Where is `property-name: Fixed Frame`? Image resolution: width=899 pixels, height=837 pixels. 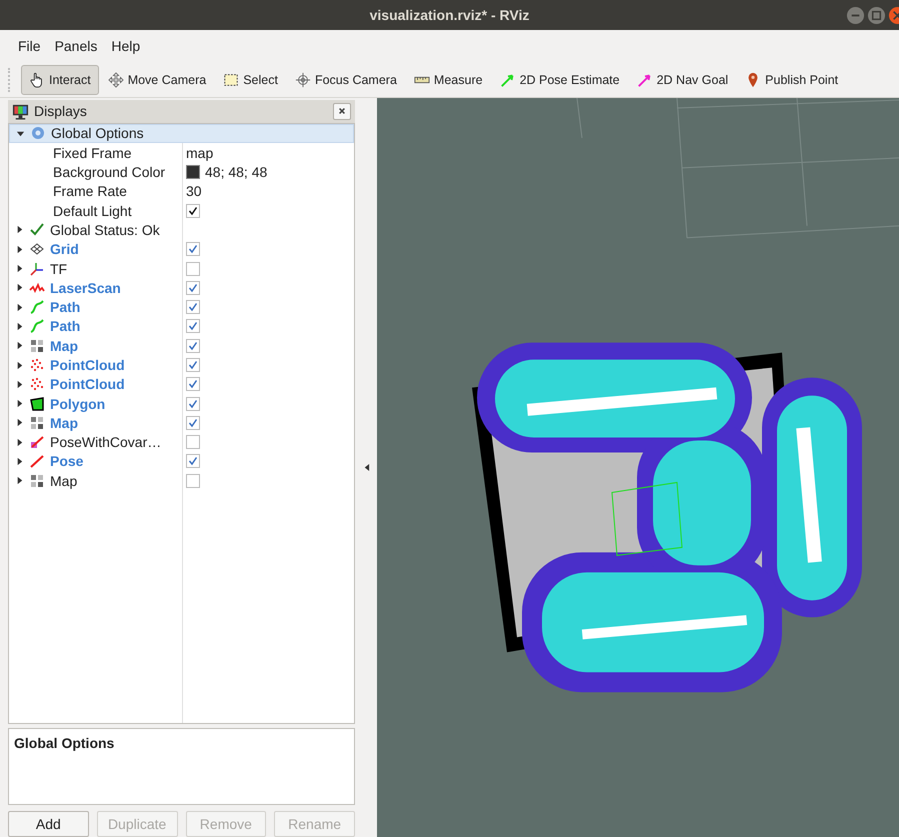 property-name: Fixed Frame is located at coordinates (92, 152).